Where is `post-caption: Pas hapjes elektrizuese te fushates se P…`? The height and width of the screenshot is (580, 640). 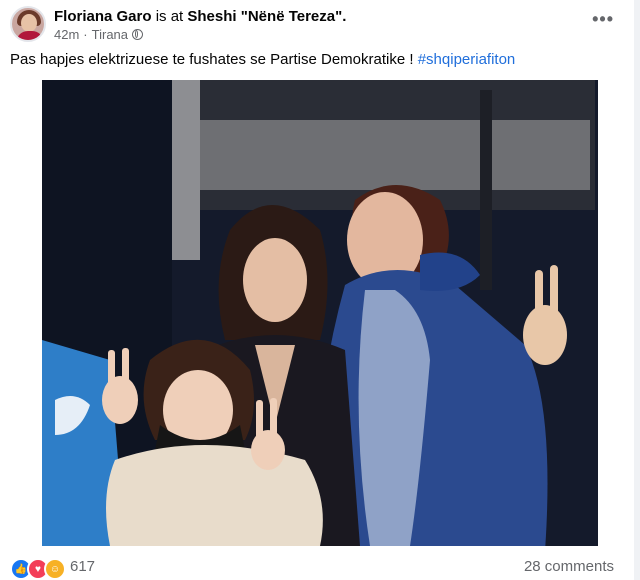
post-caption: Pas hapjes elektrizuese te fushates se P… is located at coordinates (262, 60).